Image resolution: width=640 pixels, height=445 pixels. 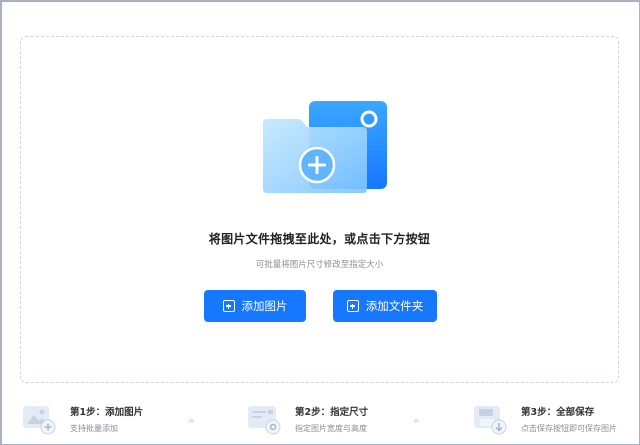 I want to click on step-3-desc: 点击保存按钮即可保存图片, so click(x=569, y=428).